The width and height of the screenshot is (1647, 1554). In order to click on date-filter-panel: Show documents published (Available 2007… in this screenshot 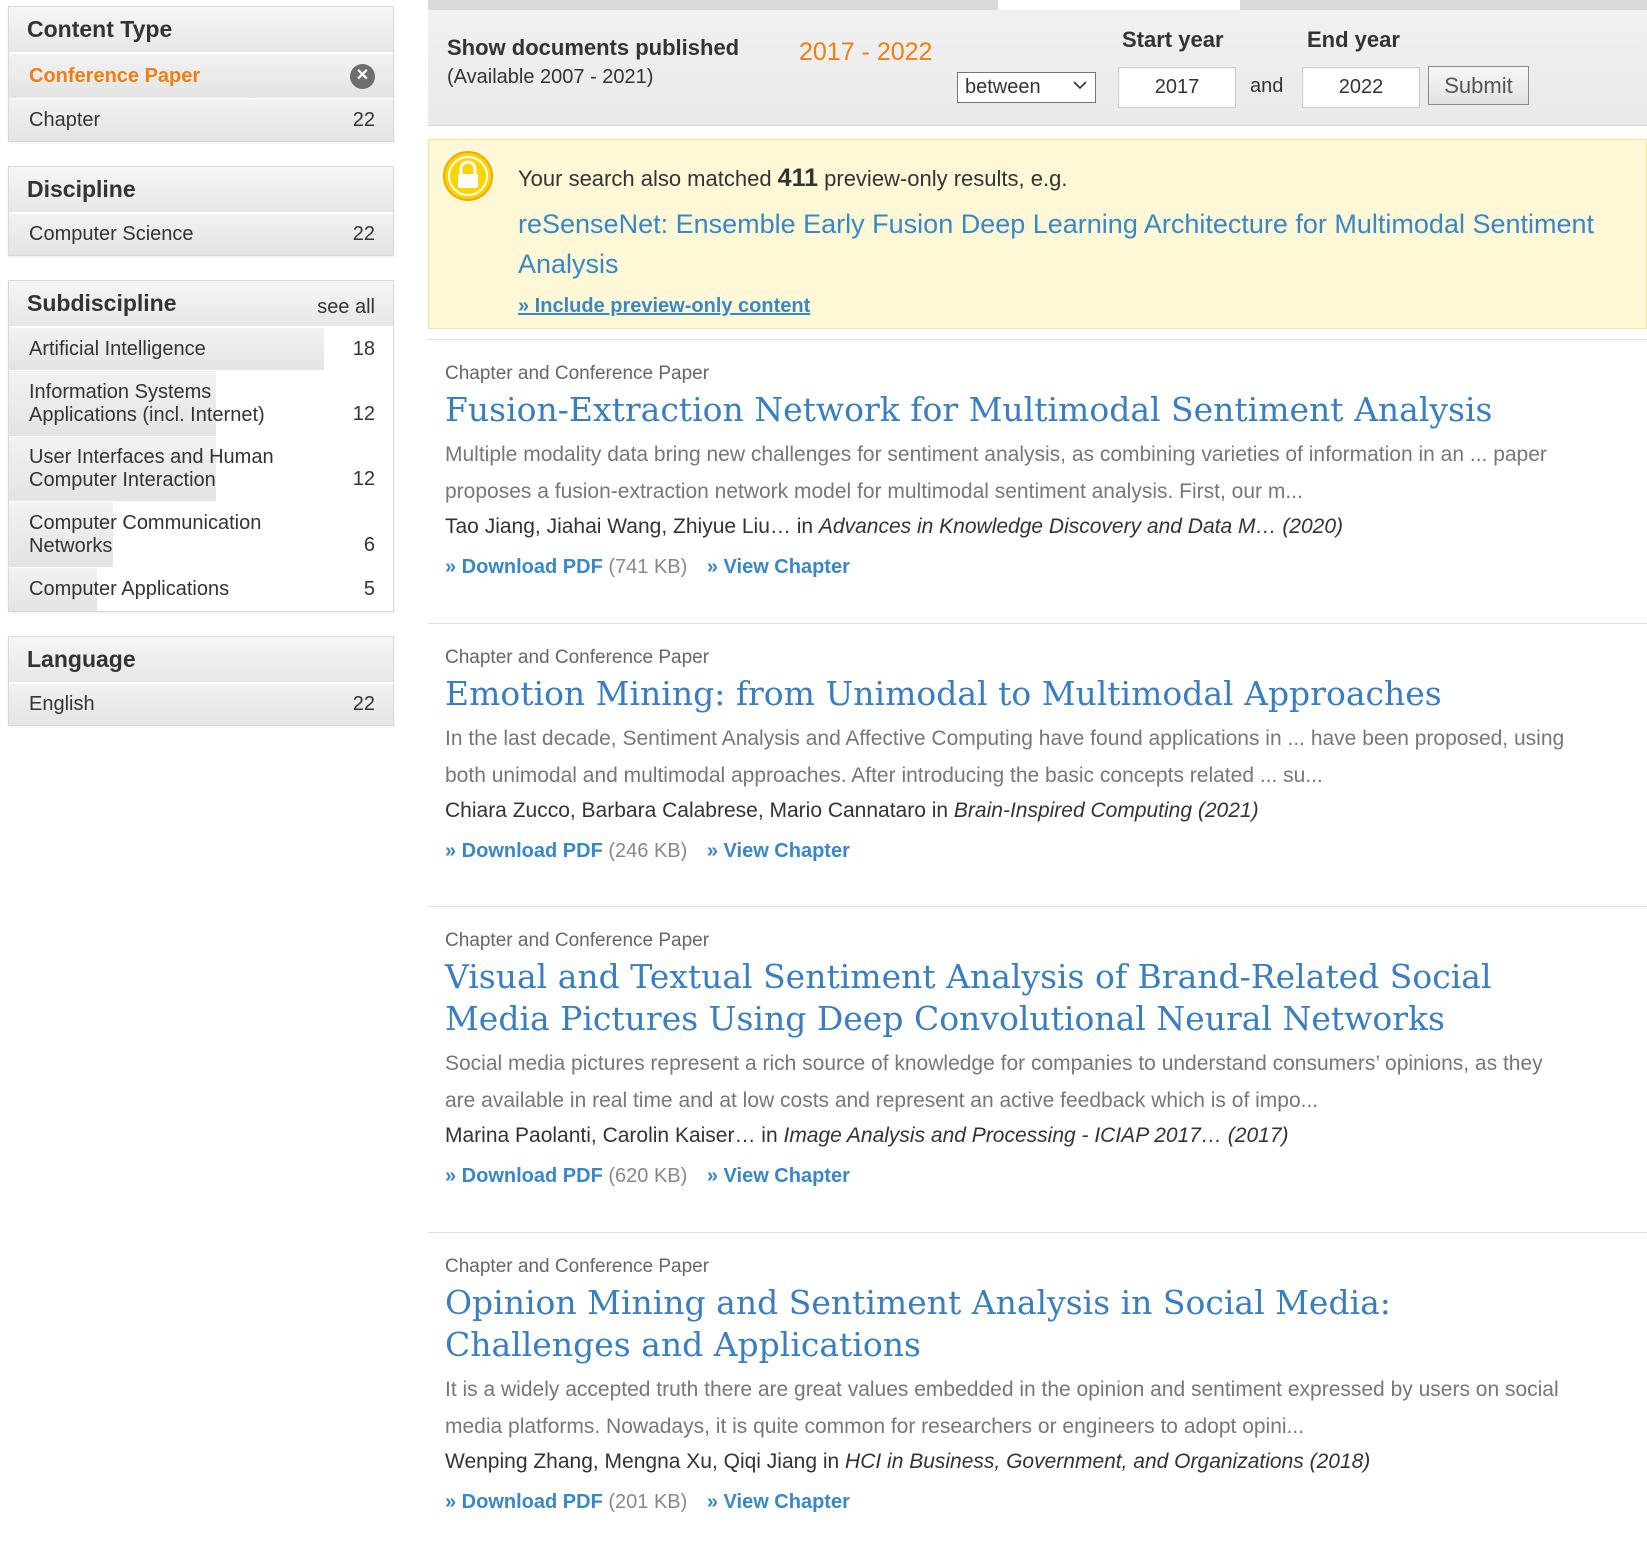, I will do `click(1037, 68)`.